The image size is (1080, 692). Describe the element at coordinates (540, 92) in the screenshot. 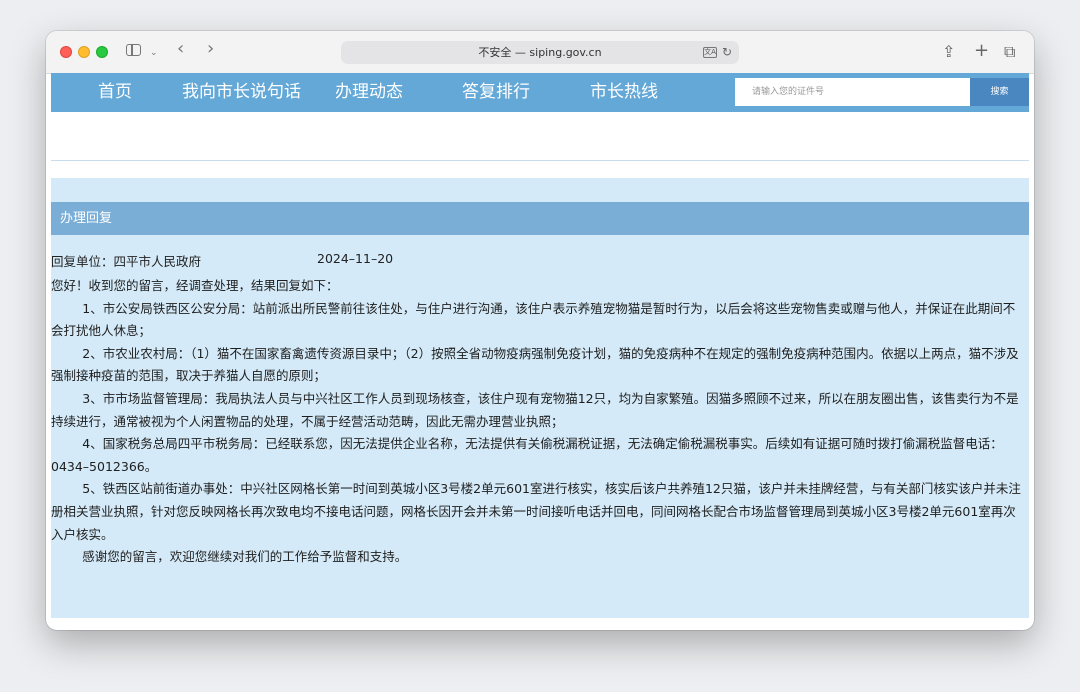

I see `site-nav-bar: 首页 我向市长说句话 办理动态 答复排行 市长热线 搜索` at that location.